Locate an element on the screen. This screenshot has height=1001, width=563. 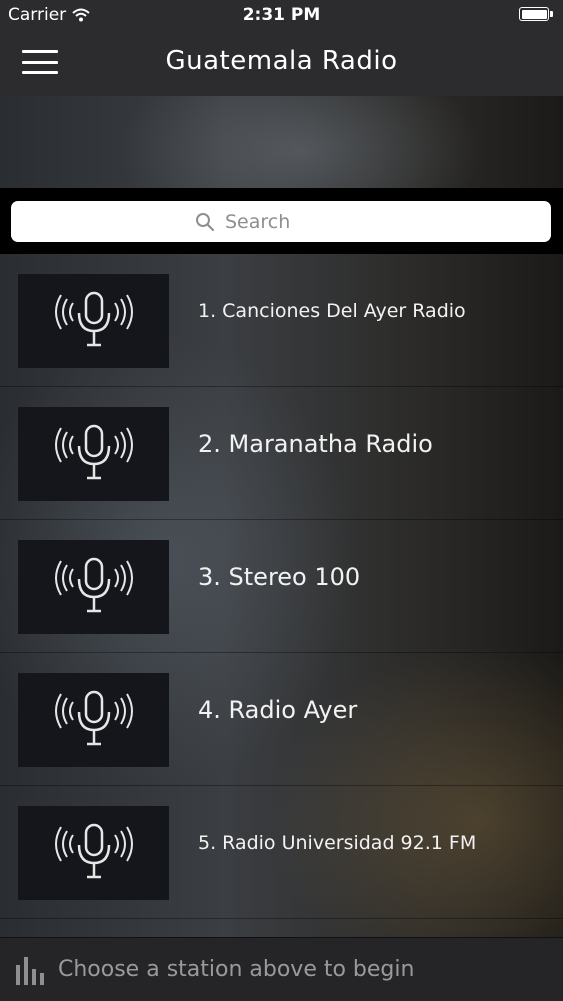
page-title: Guatemala Radio is located at coordinates (281, 61).